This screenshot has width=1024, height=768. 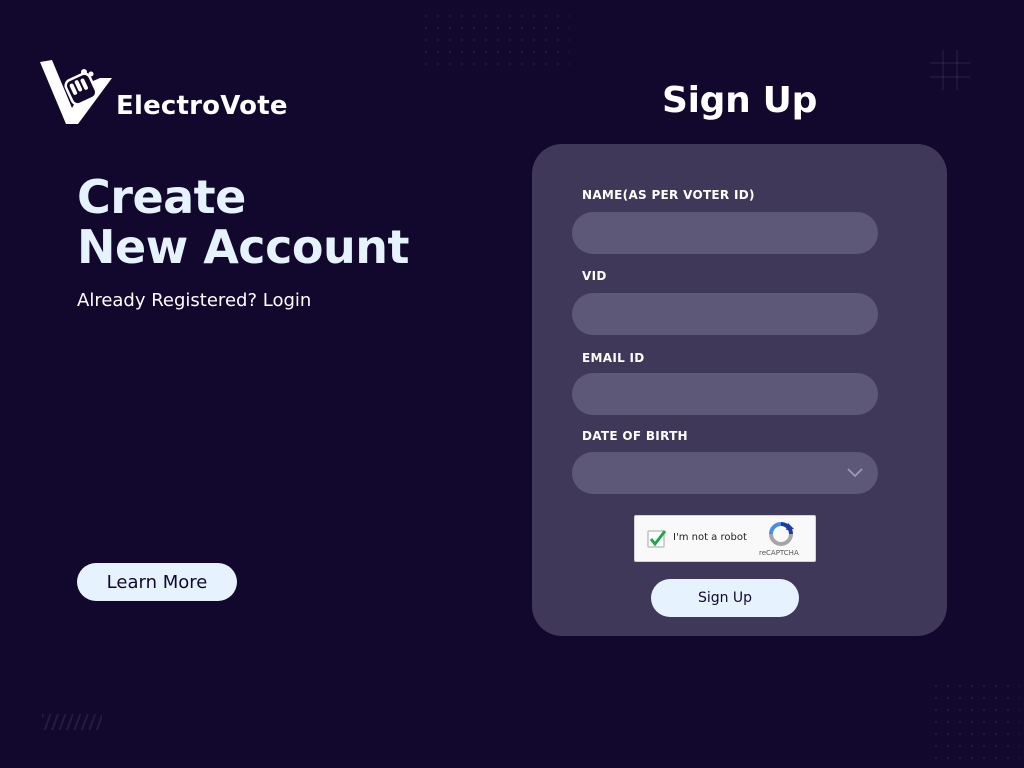 What do you see at coordinates (287, 300) in the screenshot?
I see `login-link: Login` at bounding box center [287, 300].